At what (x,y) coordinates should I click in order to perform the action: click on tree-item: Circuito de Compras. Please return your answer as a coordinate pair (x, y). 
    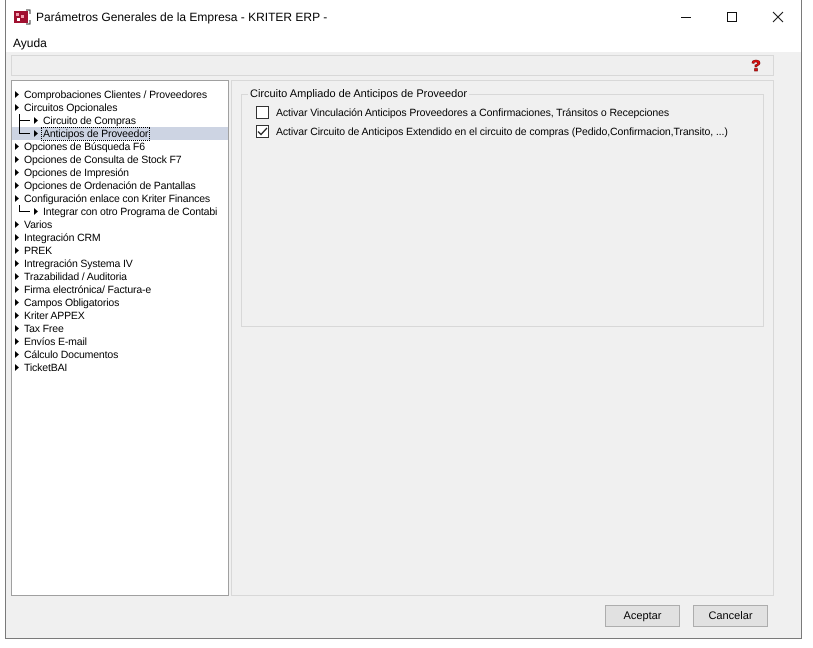
    Looking at the image, I should click on (89, 120).